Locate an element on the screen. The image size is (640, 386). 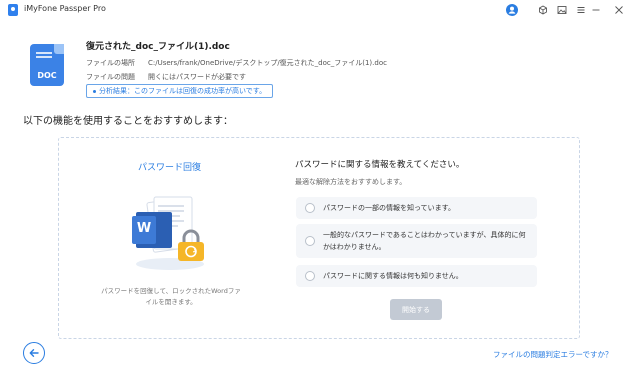
close-icon is located at coordinates (619, 10).